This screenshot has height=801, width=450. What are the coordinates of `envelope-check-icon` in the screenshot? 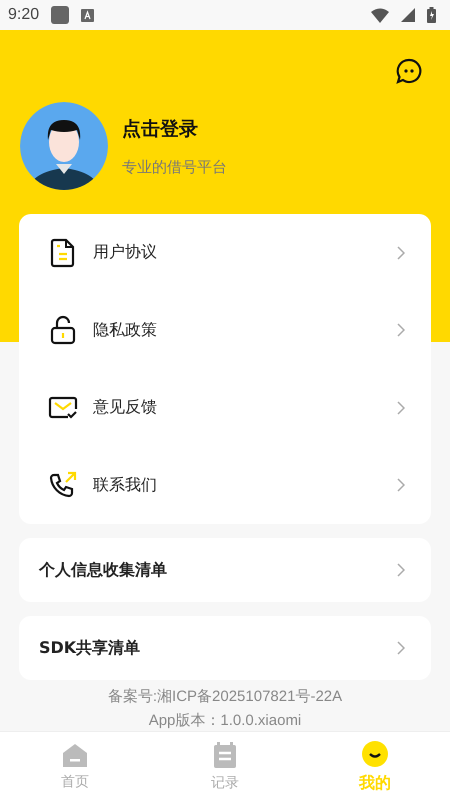 It's located at (63, 408).